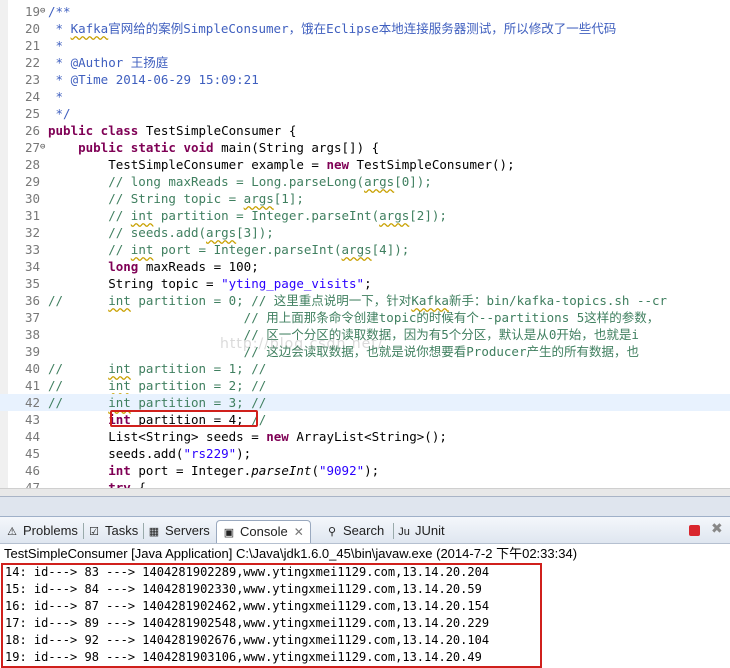 This screenshot has height=668, width=730. I want to click on line-number: 37, so click(32, 317).